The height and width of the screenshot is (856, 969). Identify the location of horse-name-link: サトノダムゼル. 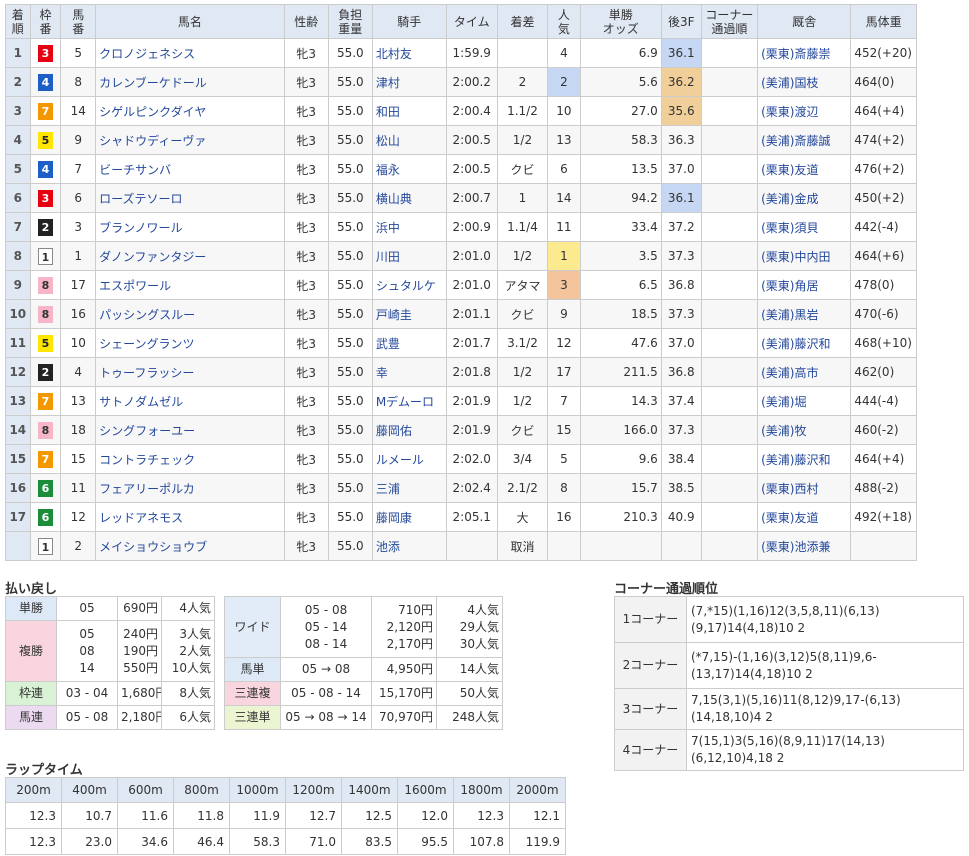
(141, 402).